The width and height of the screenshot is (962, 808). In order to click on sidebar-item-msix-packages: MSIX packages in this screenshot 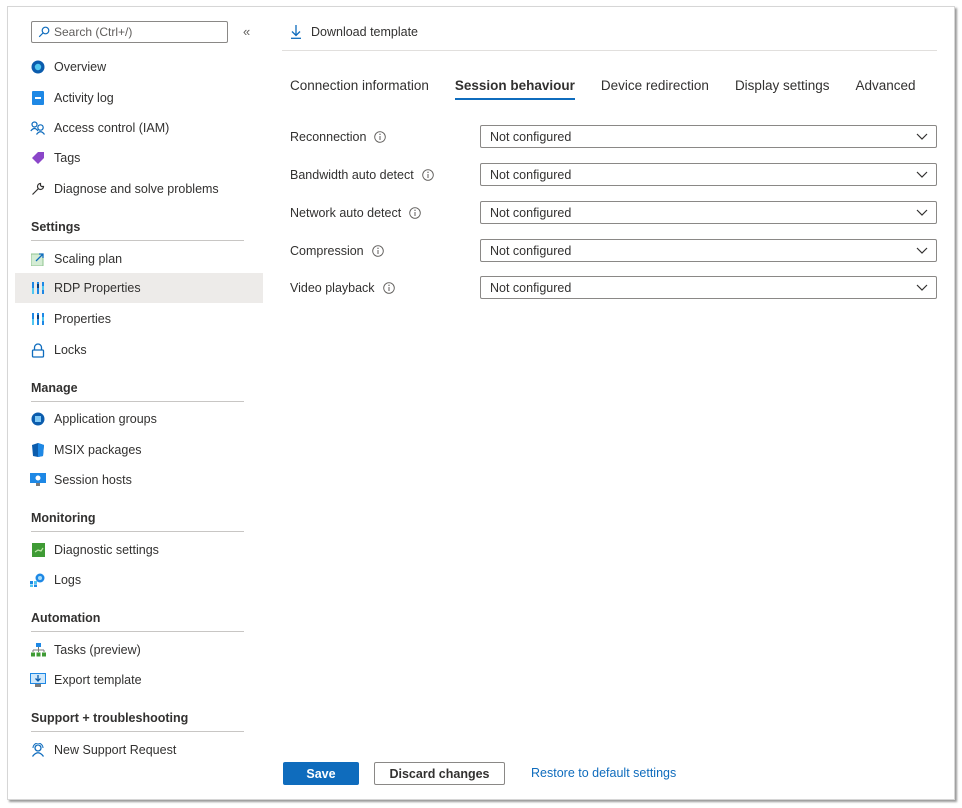, I will do `click(139, 450)`.